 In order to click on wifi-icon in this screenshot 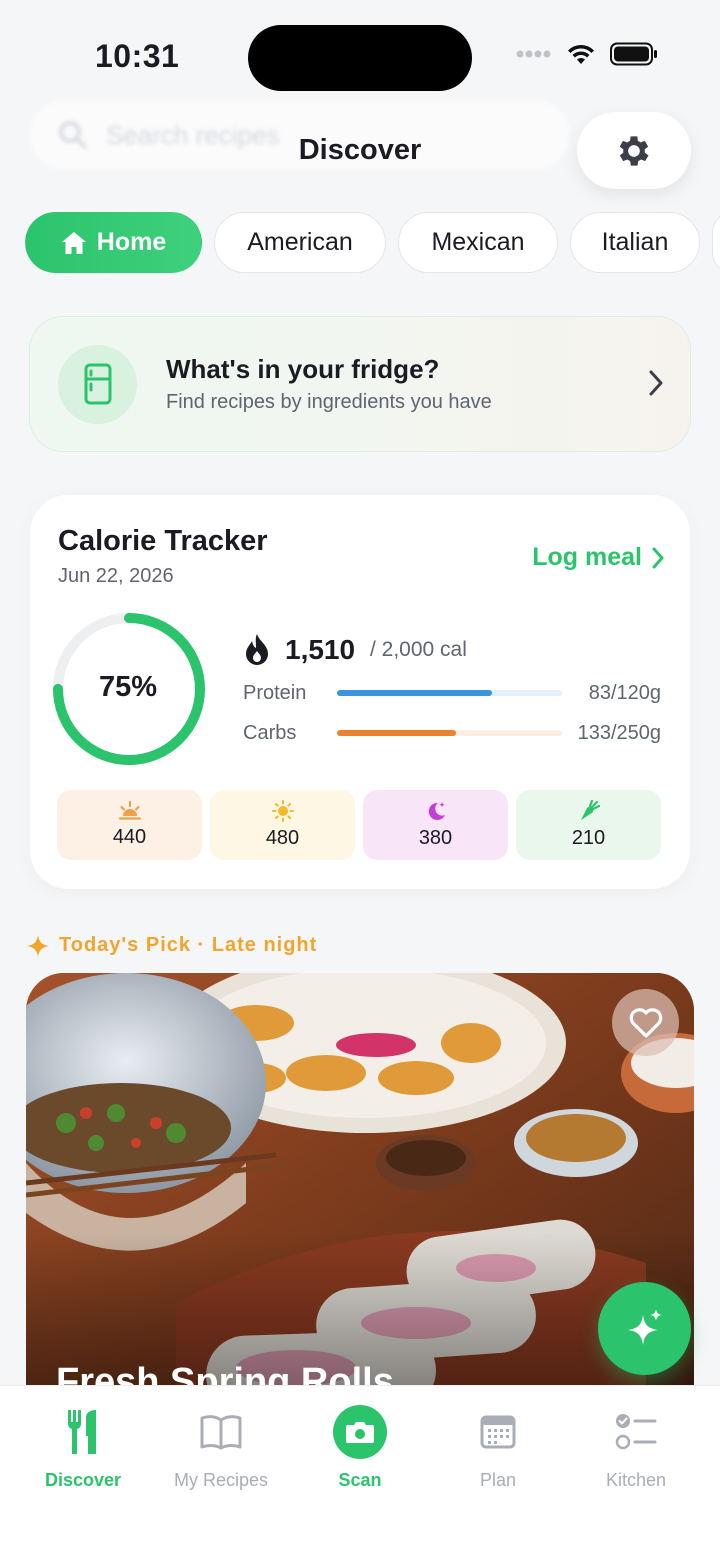, I will do `click(581, 54)`.